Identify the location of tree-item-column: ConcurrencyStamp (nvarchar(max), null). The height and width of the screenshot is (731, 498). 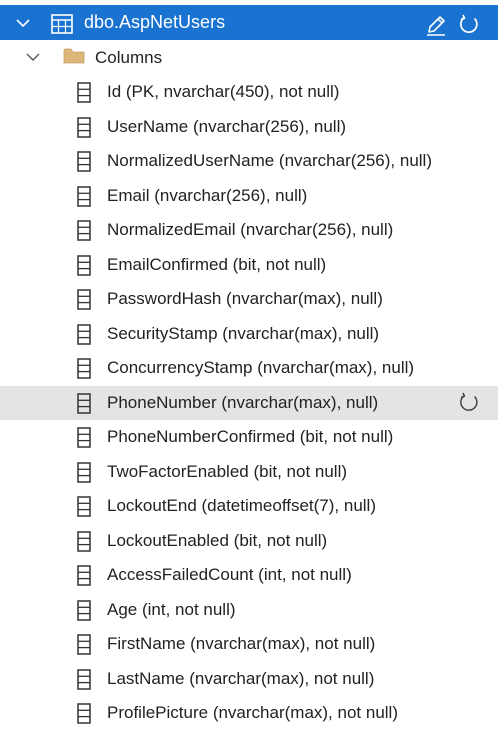
(249, 368).